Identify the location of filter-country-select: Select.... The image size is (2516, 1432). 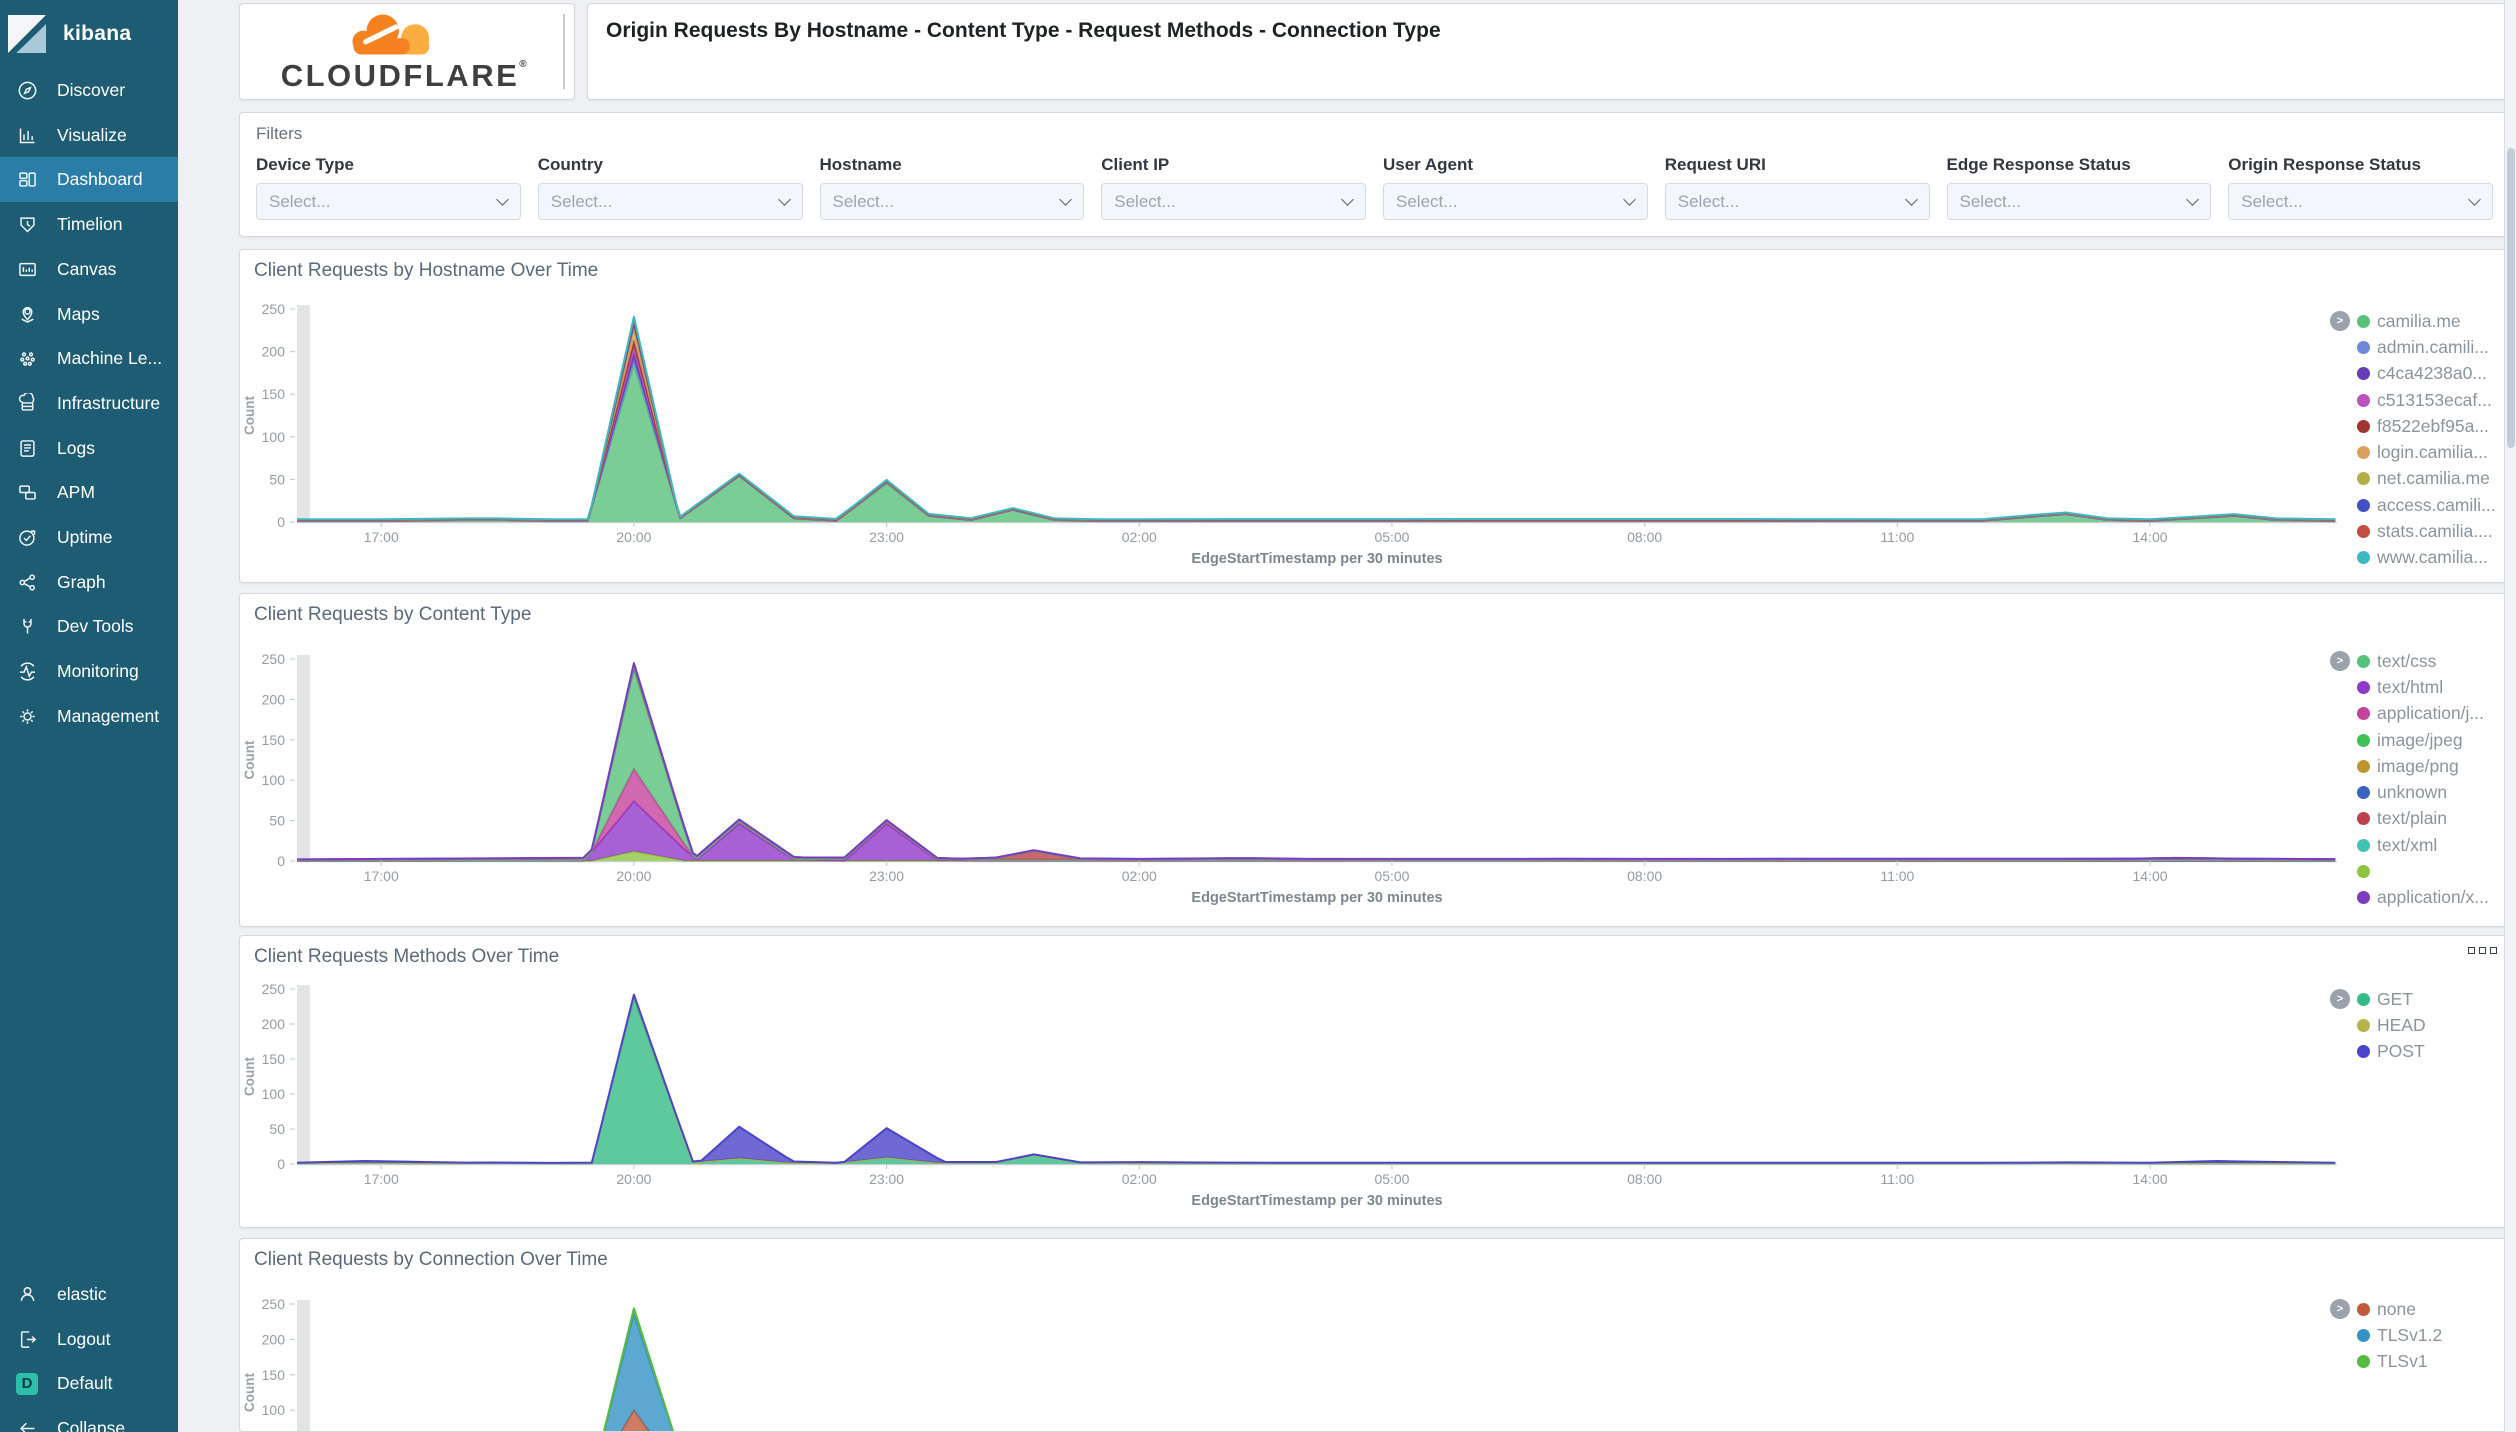
(670, 201).